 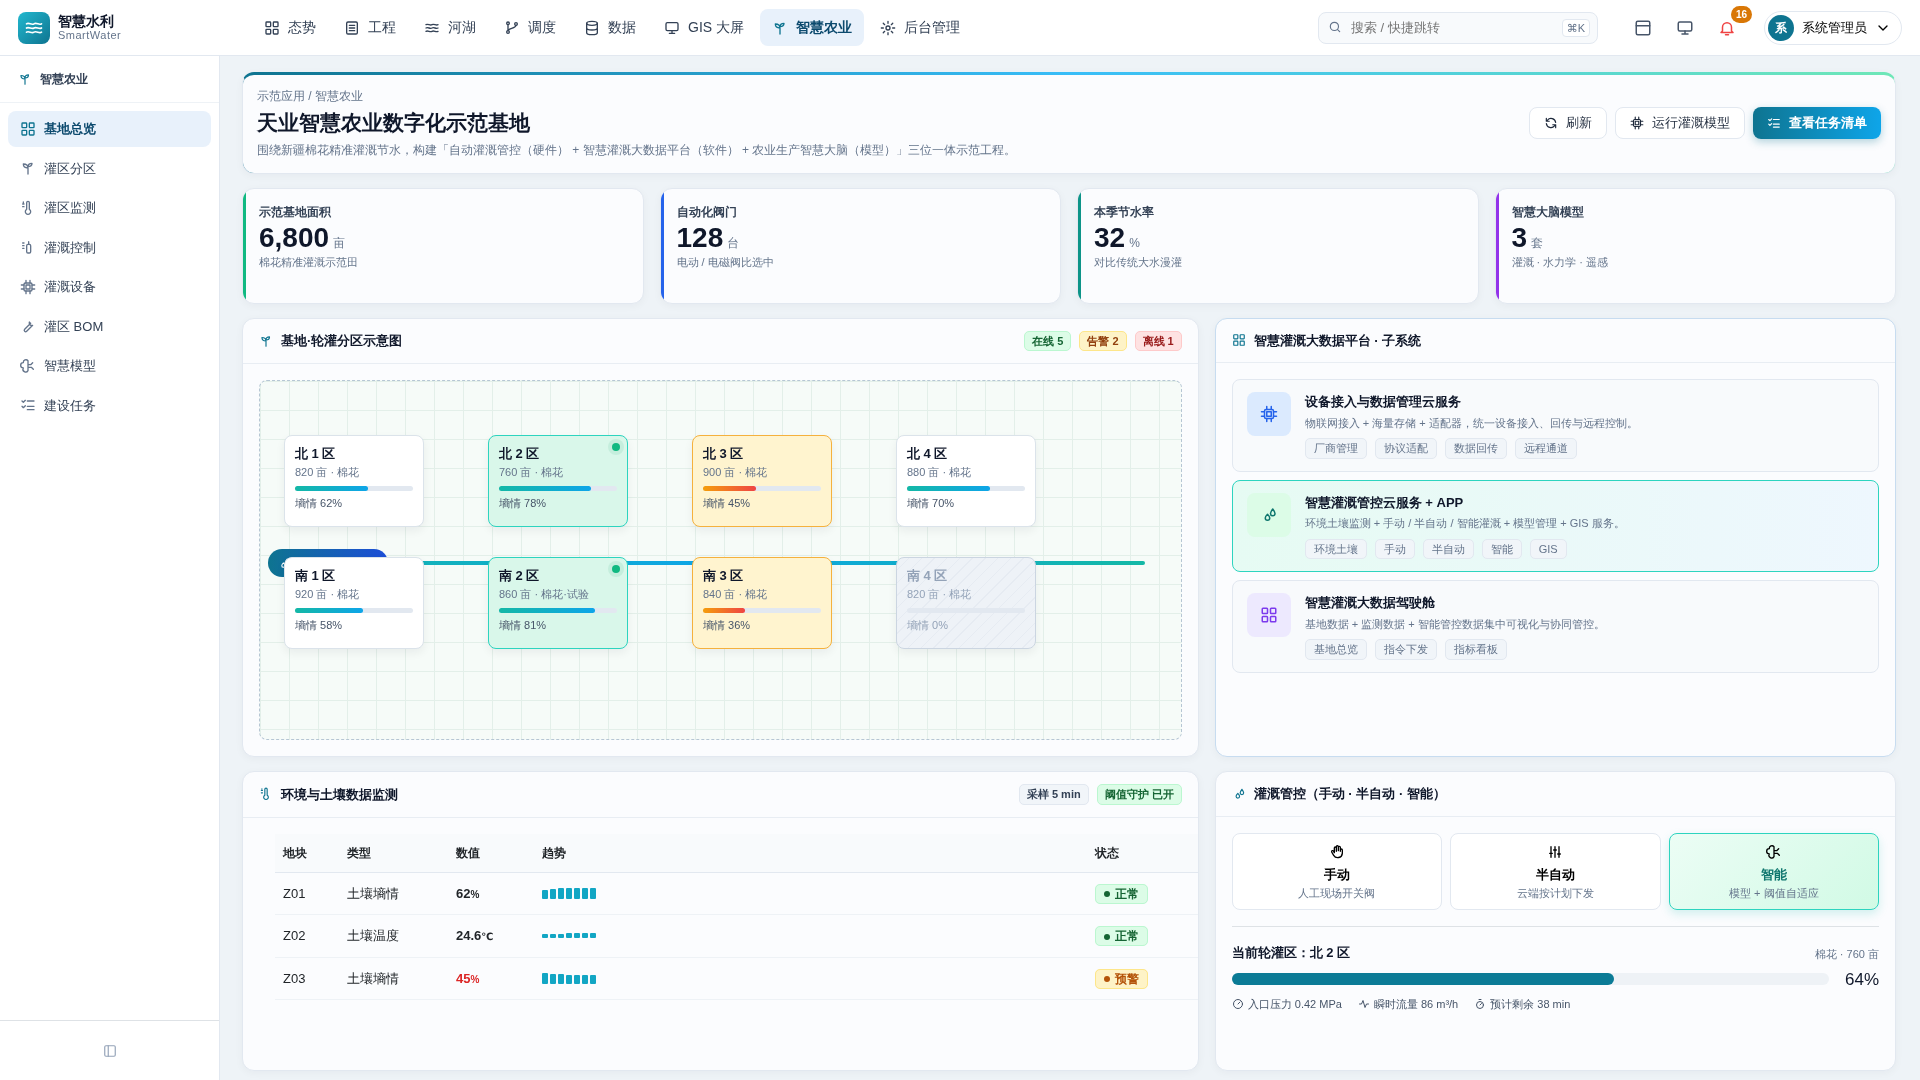 I want to click on zone-name: 北 2 区, so click(x=519, y=454).